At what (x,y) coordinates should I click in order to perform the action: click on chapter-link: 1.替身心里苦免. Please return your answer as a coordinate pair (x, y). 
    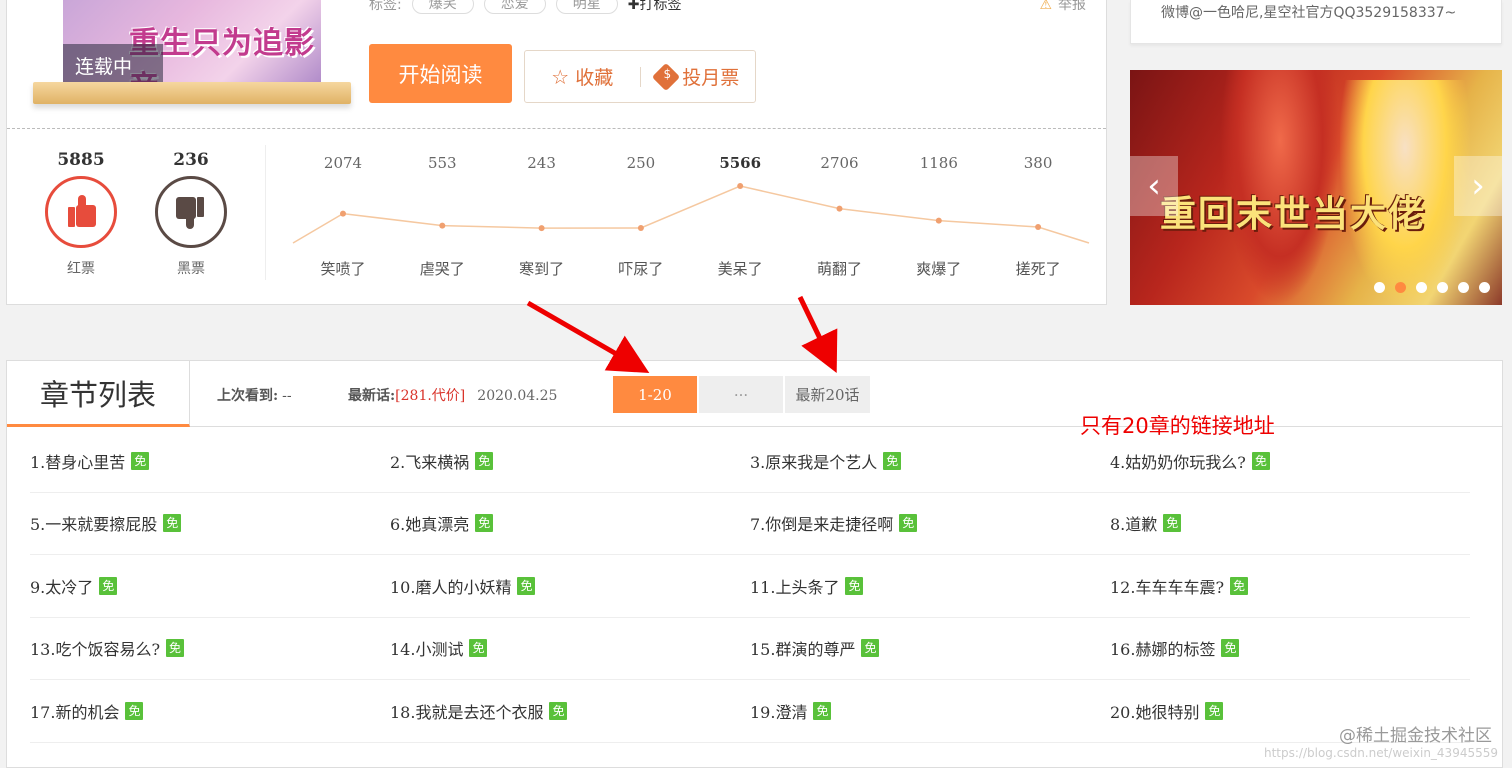
    Looking at the image, I should click on (210, 461).